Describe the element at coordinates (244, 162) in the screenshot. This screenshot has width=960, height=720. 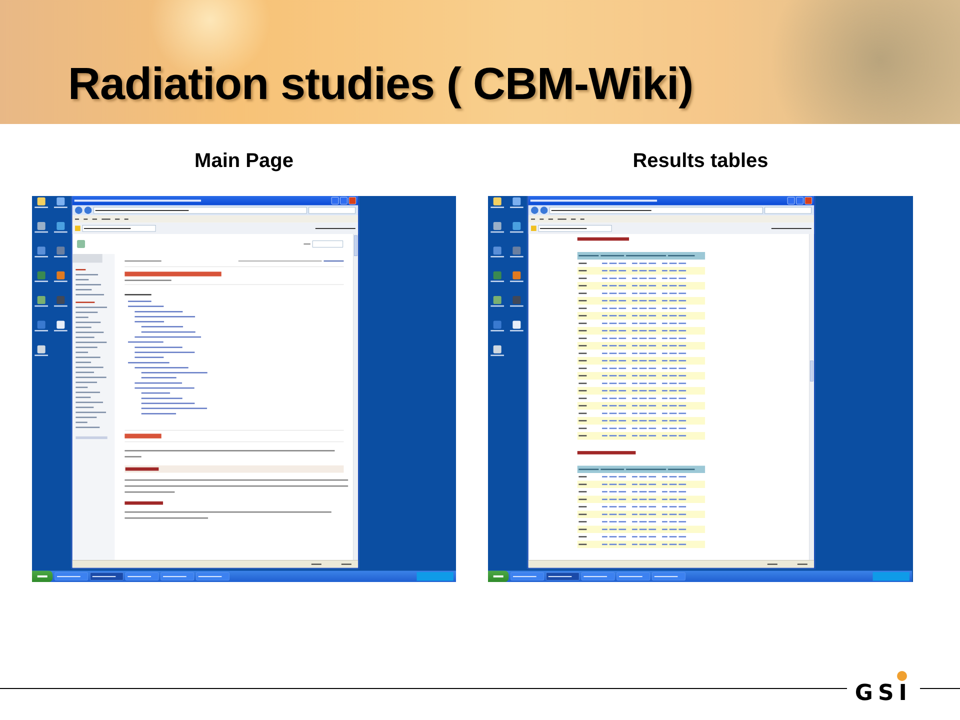
I see `panel-caption: Main Page` at that location.